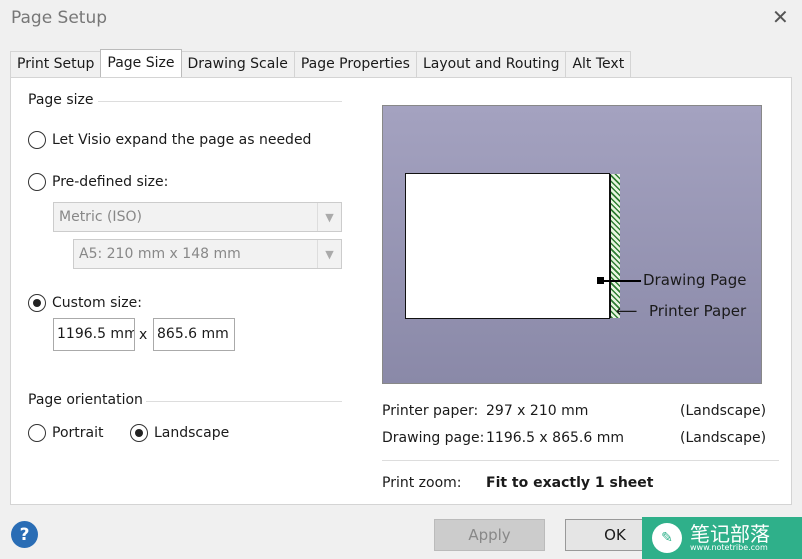  I want to click on tab-print-setup: Print Setup, so click(56, 64).